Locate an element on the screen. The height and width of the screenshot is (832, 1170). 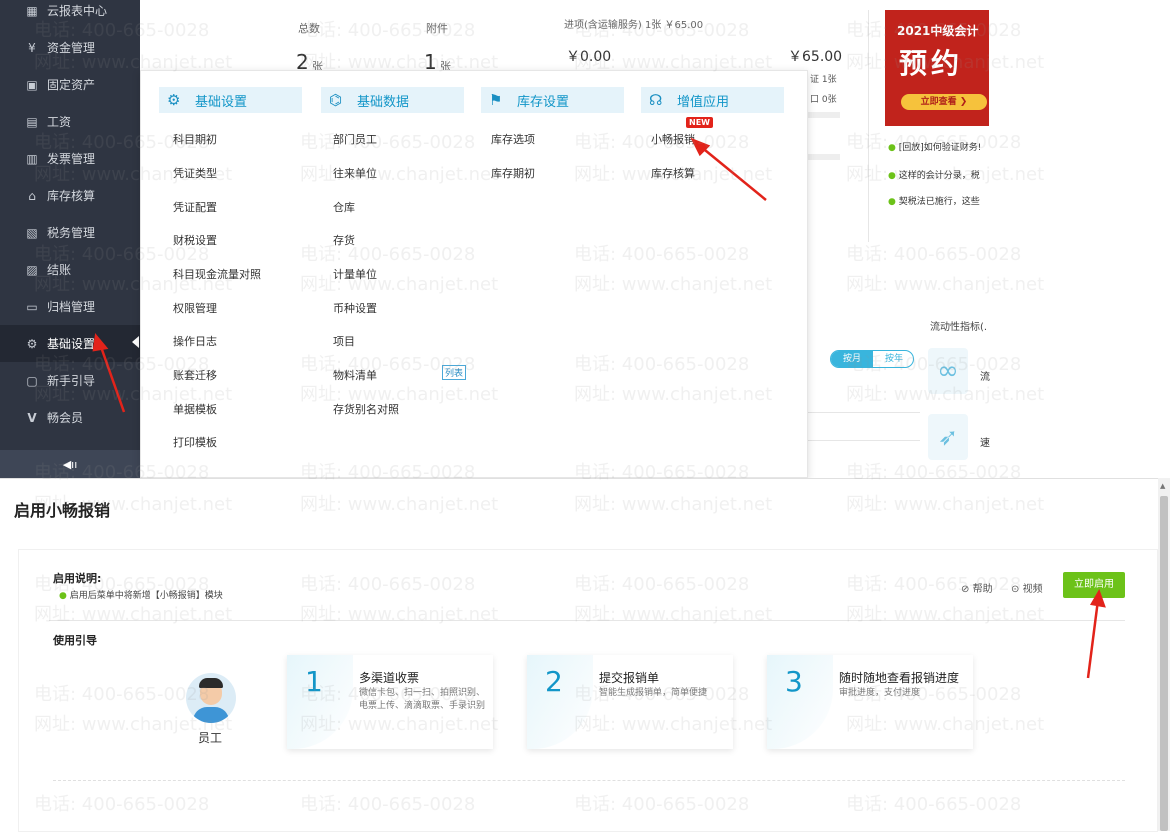
arrow-enable-head is located at coordinates (1098, 598).